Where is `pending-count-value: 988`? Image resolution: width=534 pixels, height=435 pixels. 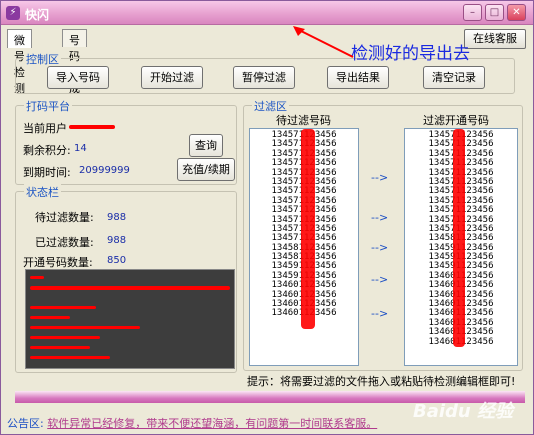
pending-count-value: 988 is located at coordinates (117, 217).